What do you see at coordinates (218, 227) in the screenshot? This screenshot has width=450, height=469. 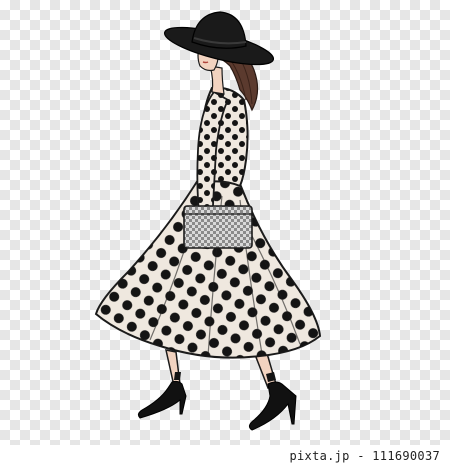 I see `clutch-bag` at bounding box center [218, 227].